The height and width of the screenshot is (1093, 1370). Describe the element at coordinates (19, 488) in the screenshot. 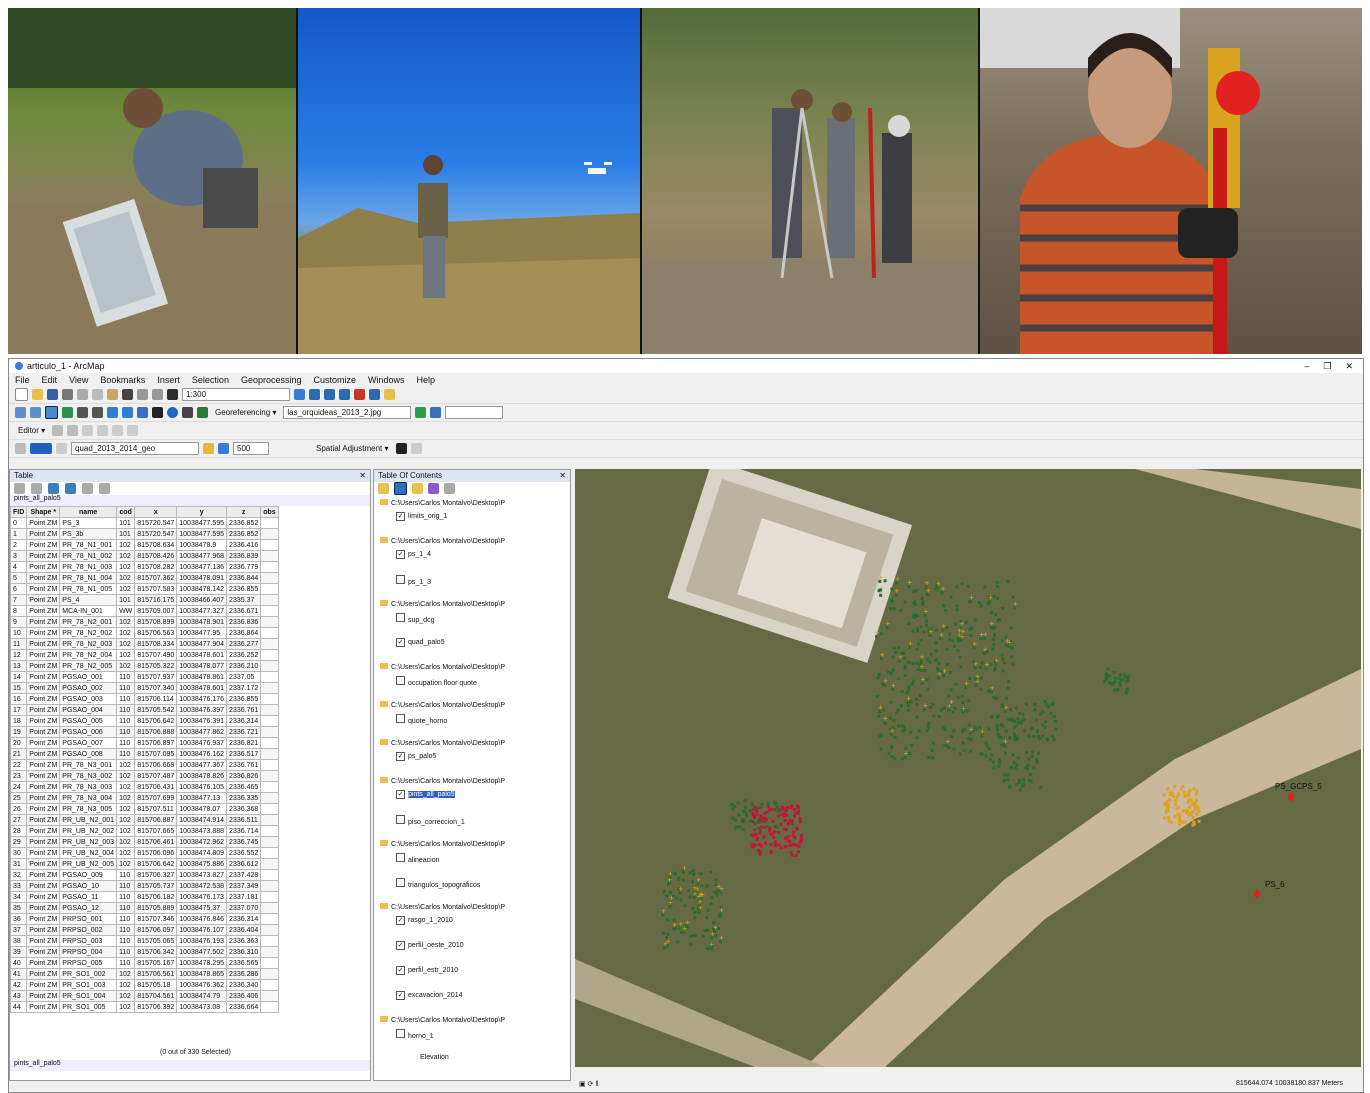

I see `table-options-icon` at that location.